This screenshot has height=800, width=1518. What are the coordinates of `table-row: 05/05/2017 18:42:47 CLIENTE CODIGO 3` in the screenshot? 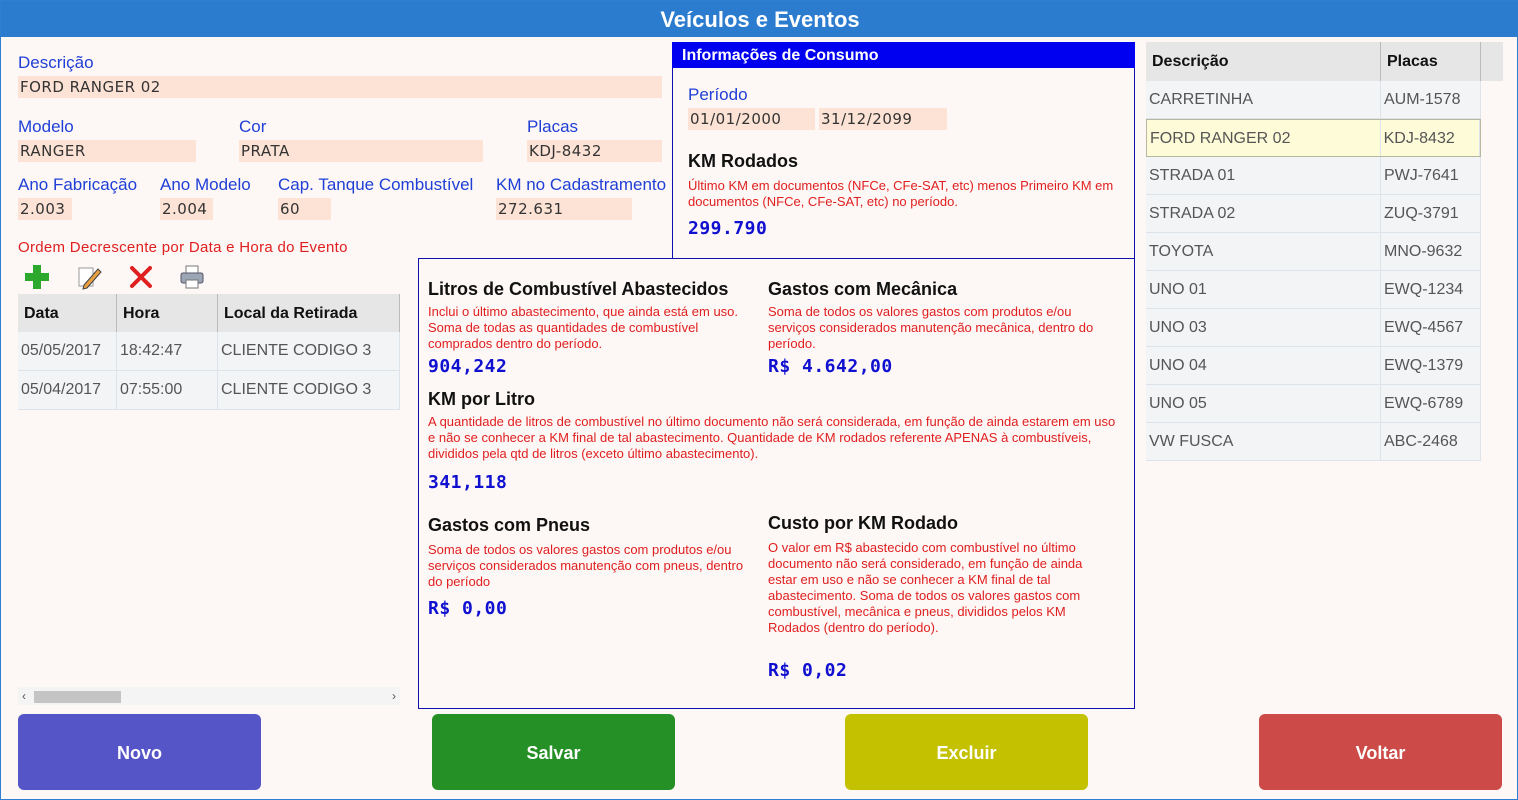 It's located at (209, 351).